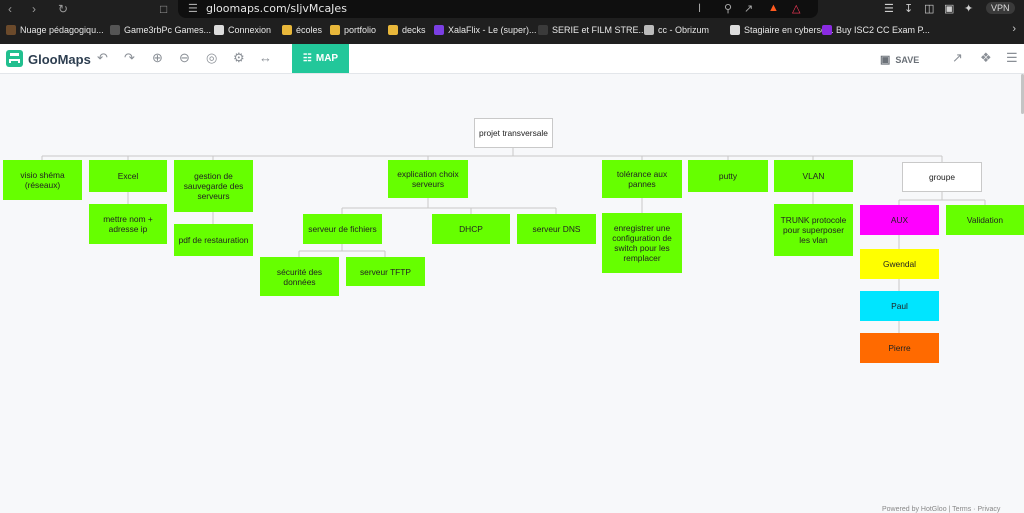  I want to click on target-icon: ◎, so click(211, 58).